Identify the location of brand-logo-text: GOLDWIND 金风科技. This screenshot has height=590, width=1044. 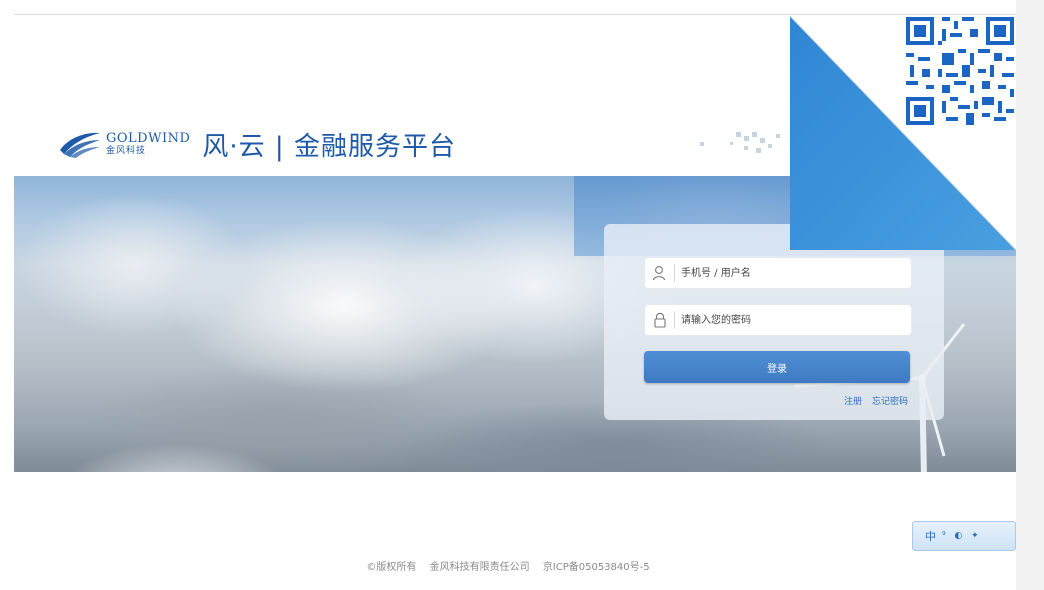
(148, 144).